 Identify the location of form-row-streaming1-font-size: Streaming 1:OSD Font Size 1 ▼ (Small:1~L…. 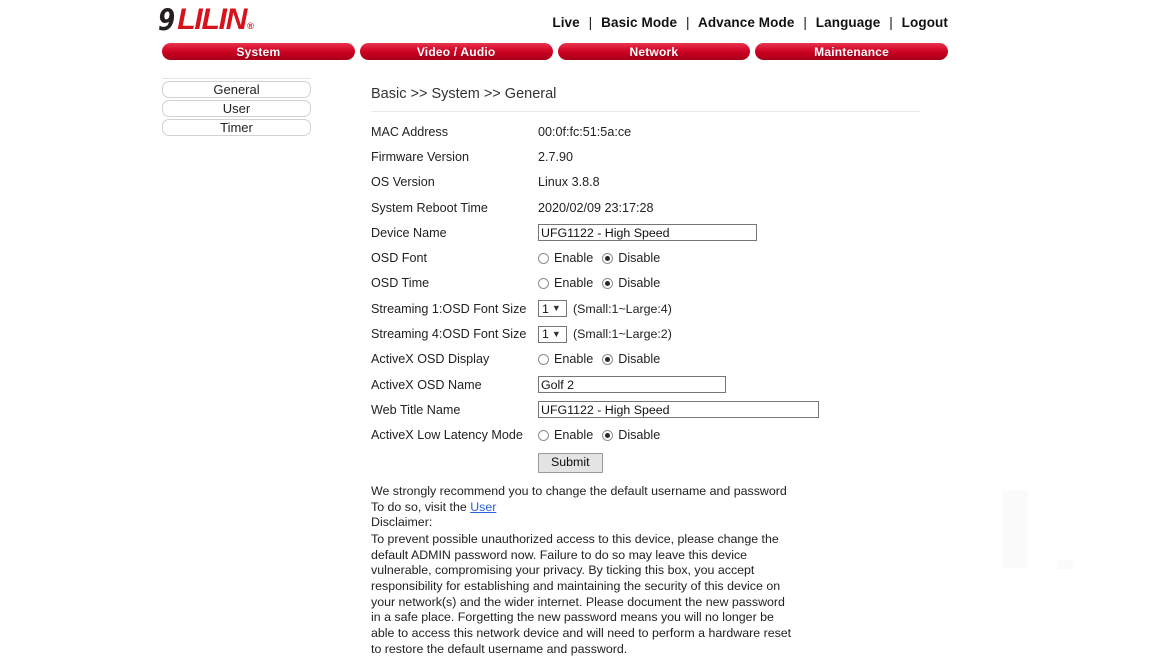
(651, 308).